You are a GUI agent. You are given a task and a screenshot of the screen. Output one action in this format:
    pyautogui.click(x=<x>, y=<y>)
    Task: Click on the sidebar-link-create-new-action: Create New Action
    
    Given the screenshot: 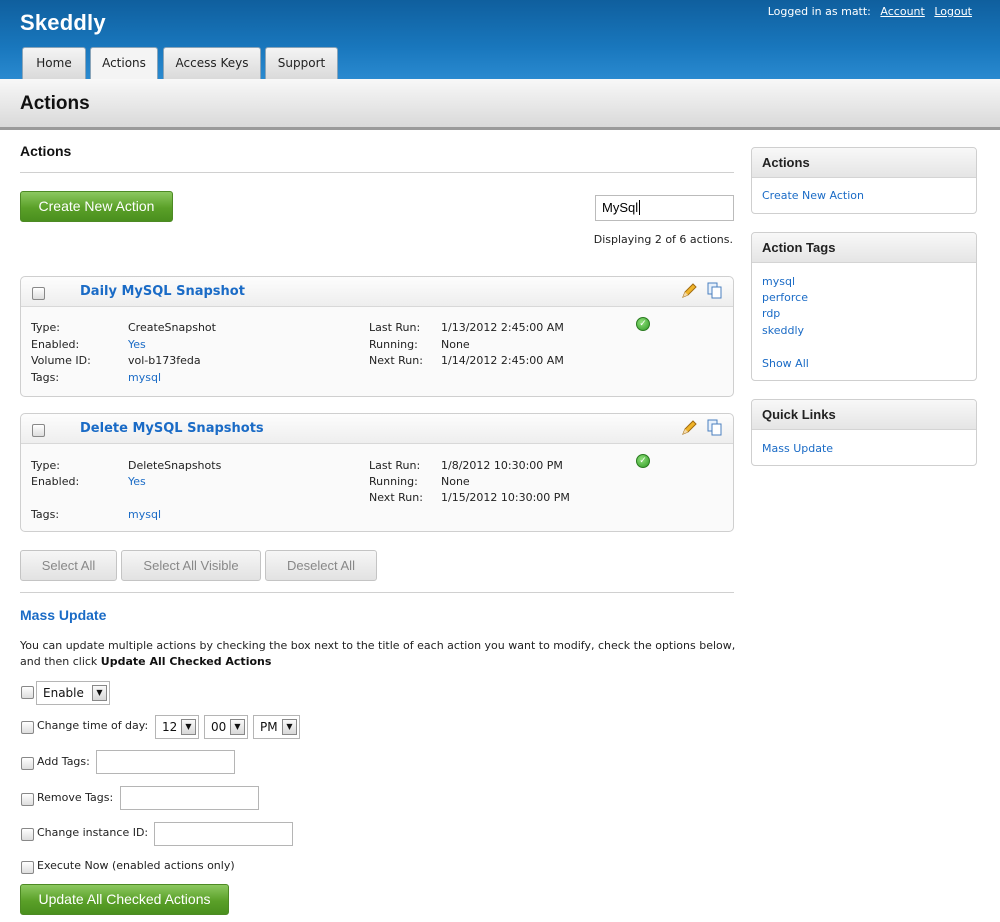 What is the action you would take?
    pyautogui.click(x=813, y=195)
    